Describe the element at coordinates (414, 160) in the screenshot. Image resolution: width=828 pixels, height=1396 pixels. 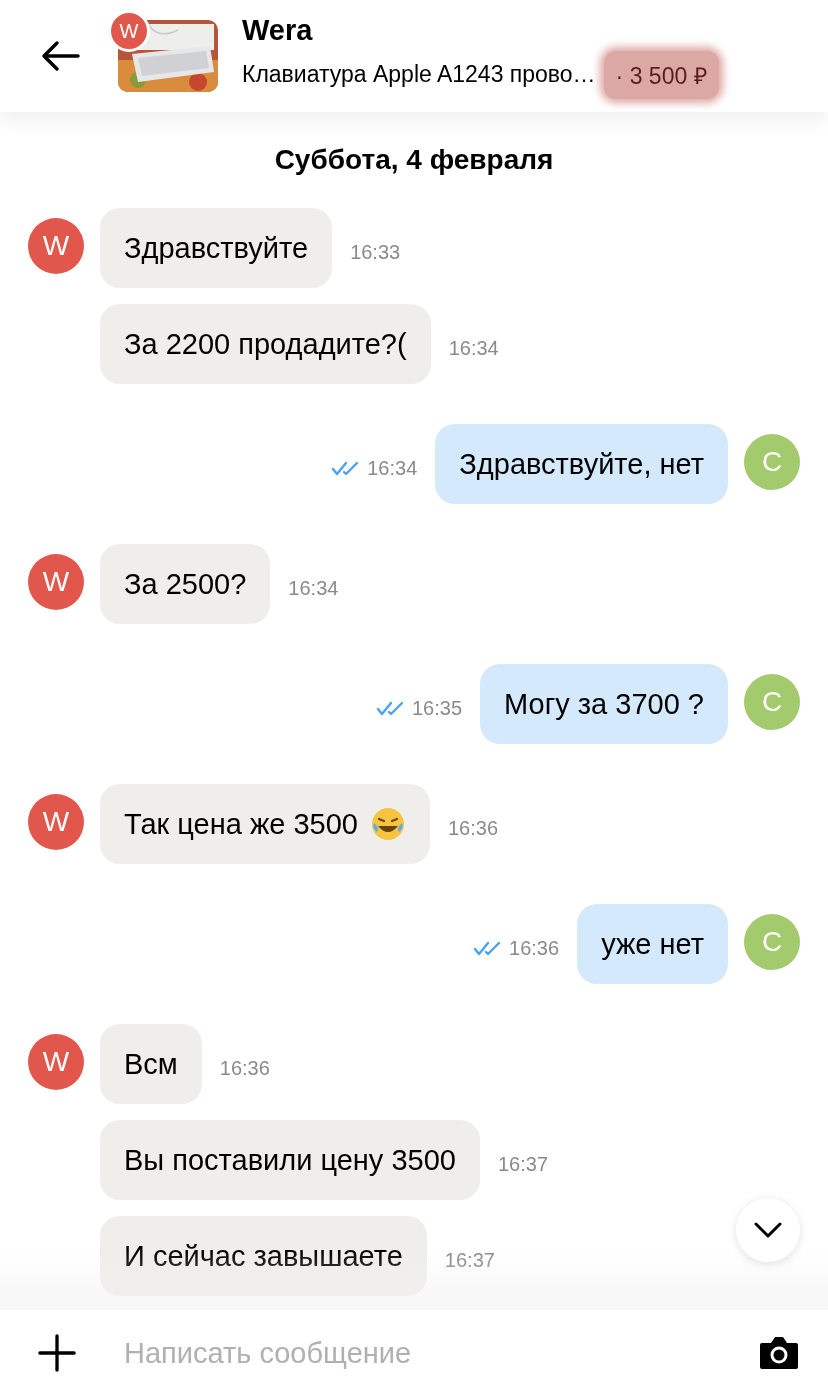
I see `date-separator: Суббота, 4 февраля` at that location.